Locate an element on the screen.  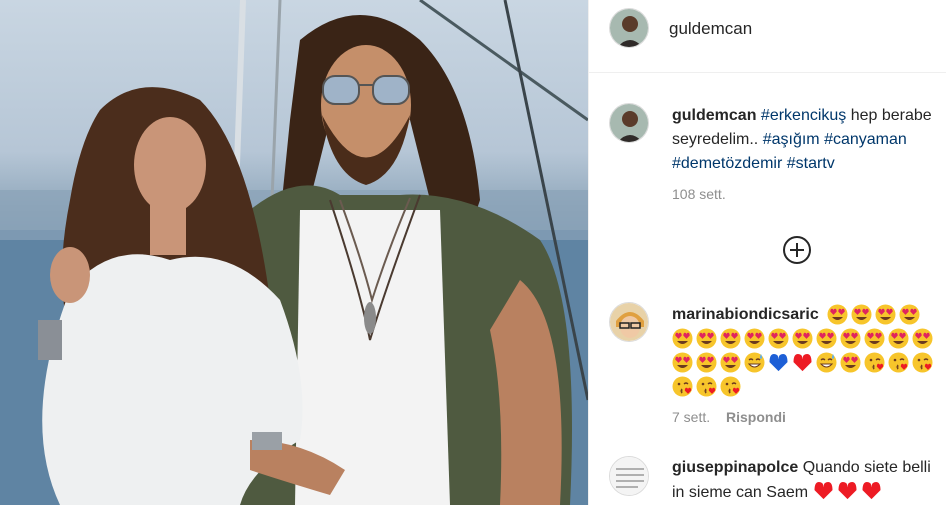
comment-text: marinabiondicsaric is located at coordinates (745, 315).